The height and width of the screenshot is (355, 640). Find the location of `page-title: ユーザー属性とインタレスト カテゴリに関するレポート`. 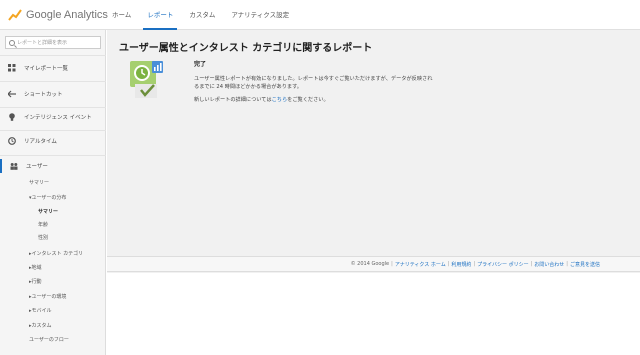

page-title: ユーザー属性とインタレスト カテゴリに関するレポート is located at coordinates (246, 48).